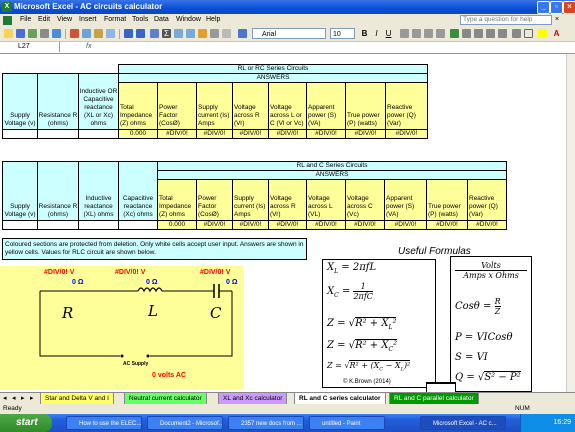 This screenshot has width=575, height=432. Describe the element at coordinates (98, 134) in the screenshot. I see `t1-input-reactance` at that location.